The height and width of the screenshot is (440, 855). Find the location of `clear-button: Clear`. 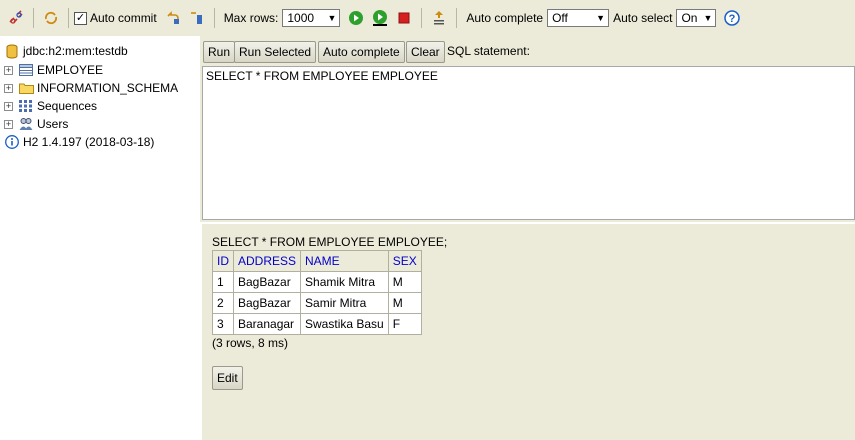

clear-button: Clear is located at coordinates (425, 52).